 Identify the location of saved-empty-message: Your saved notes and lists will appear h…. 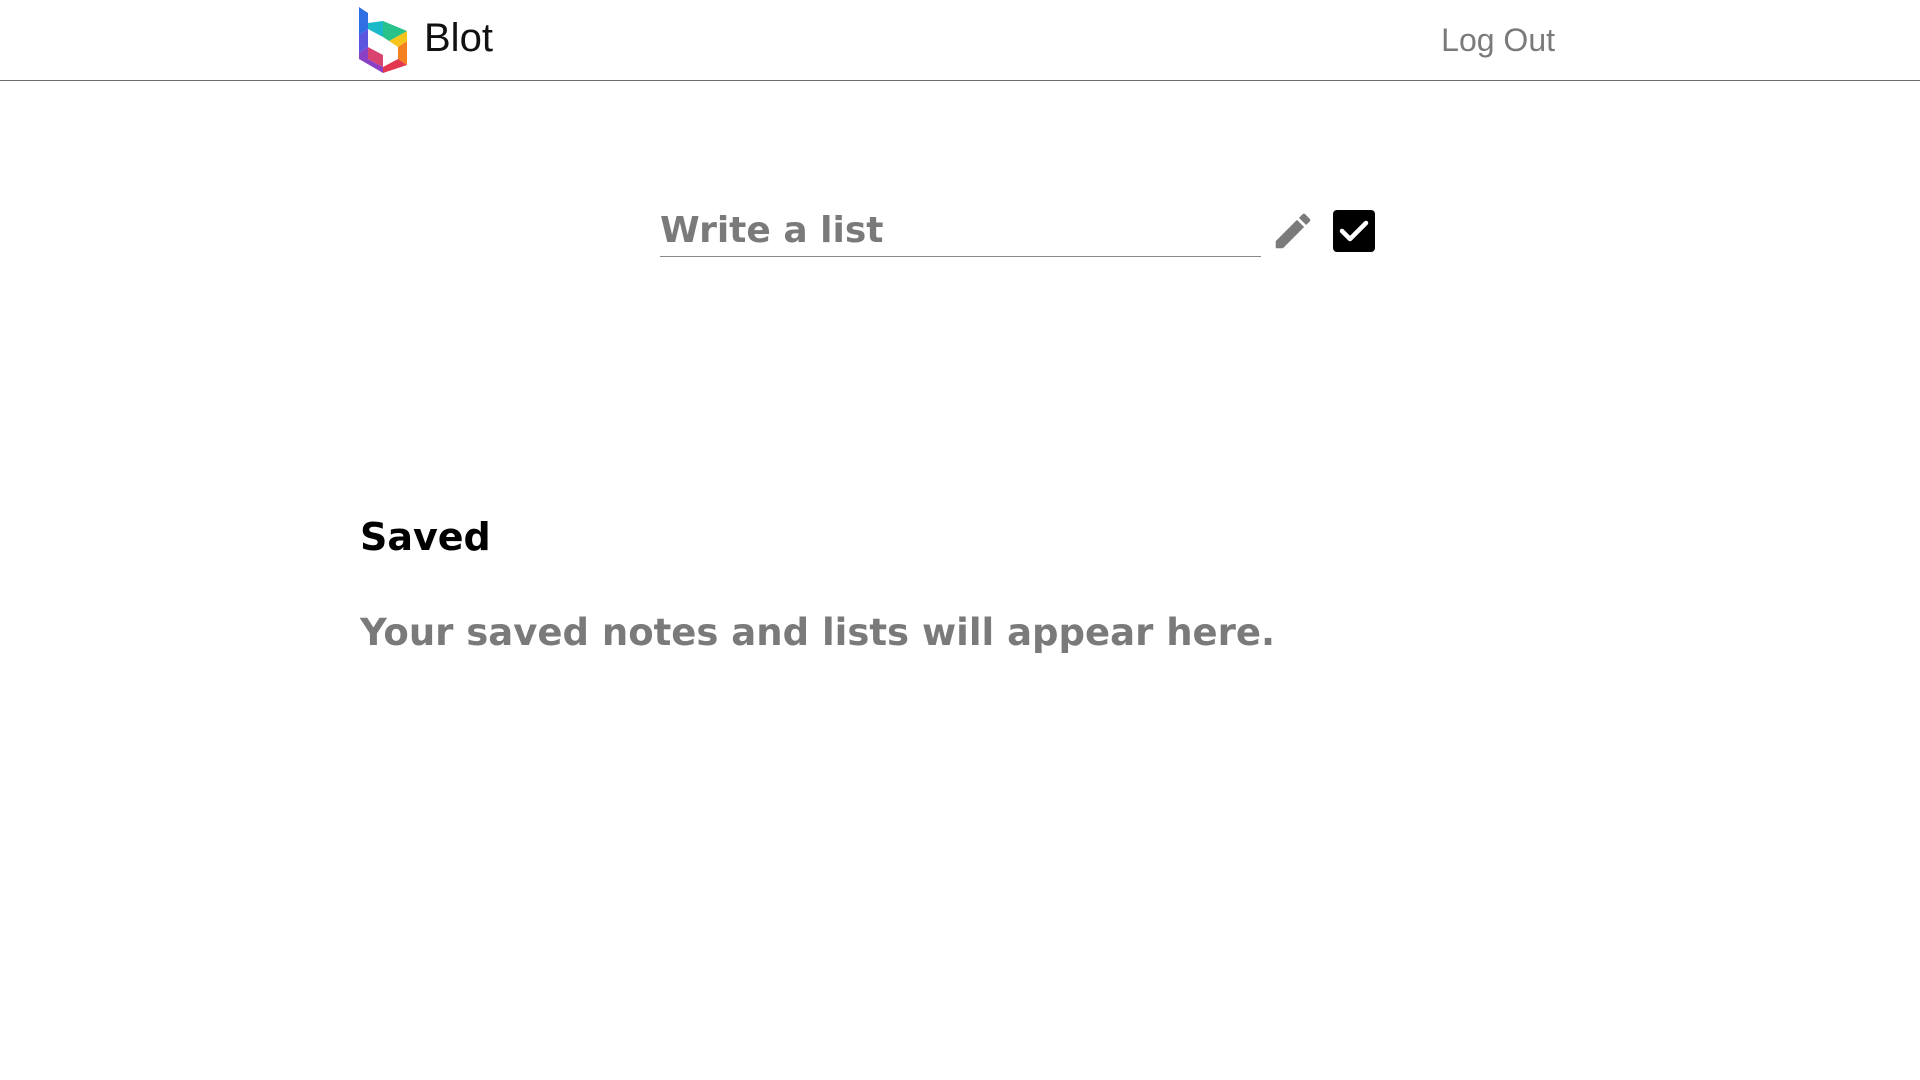
(818, 632).